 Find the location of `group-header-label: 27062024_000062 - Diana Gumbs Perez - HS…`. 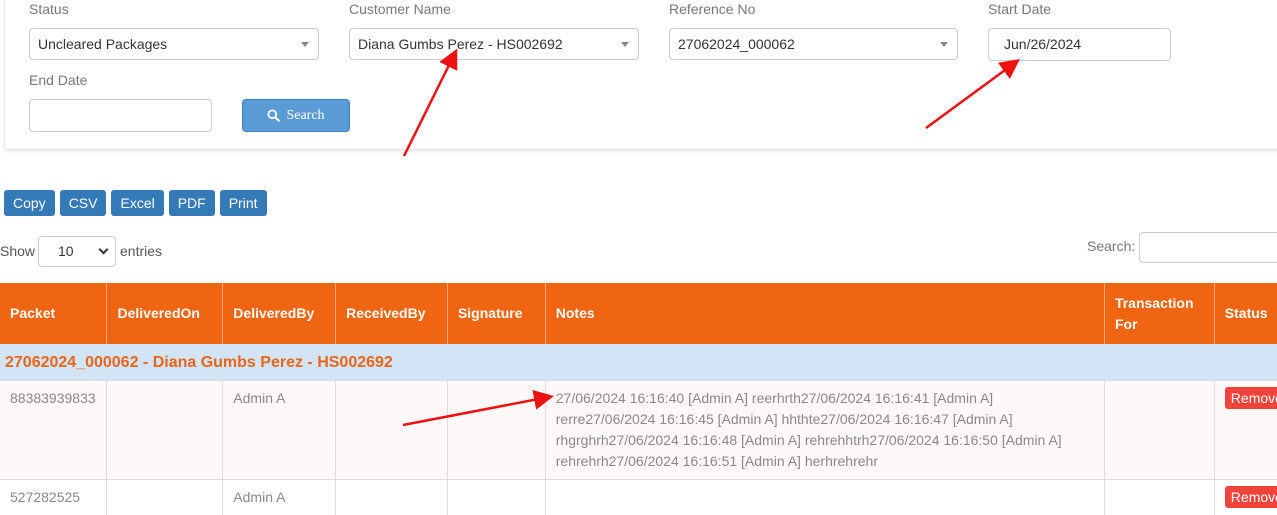

group-header-label: 27062024_000062 - Diana Gumbs Perez - HS… is located at coordinates (638, 362).